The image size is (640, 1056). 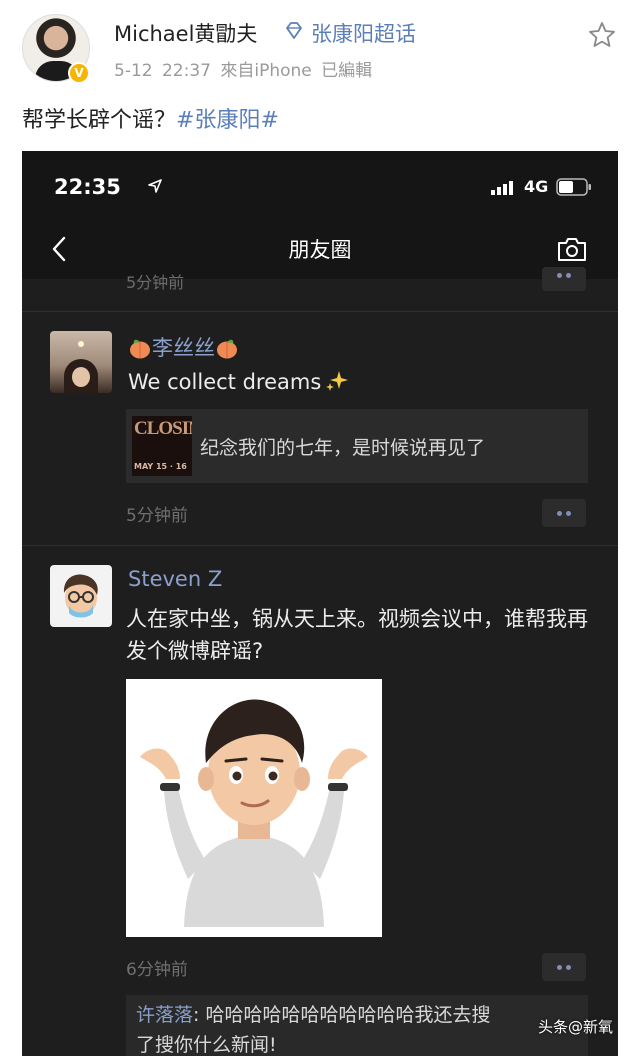 What do you see at coordinates (602, 35) in the screenshot?
I see `star-icon` at bounding box center [602, 35].